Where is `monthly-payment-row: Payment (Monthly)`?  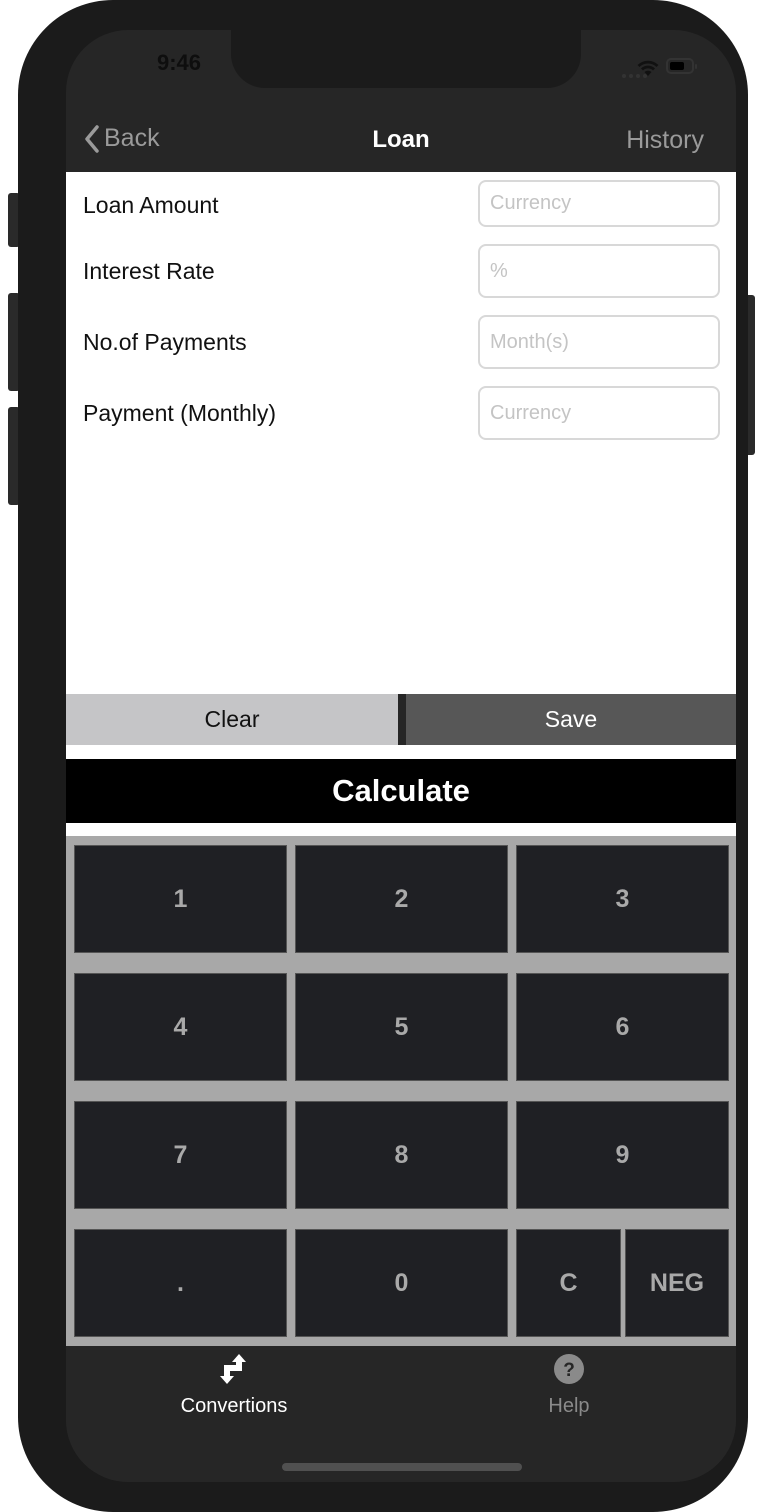
monthly-payment-row: Payment (Monthly) is located at coordinates (401, 413).